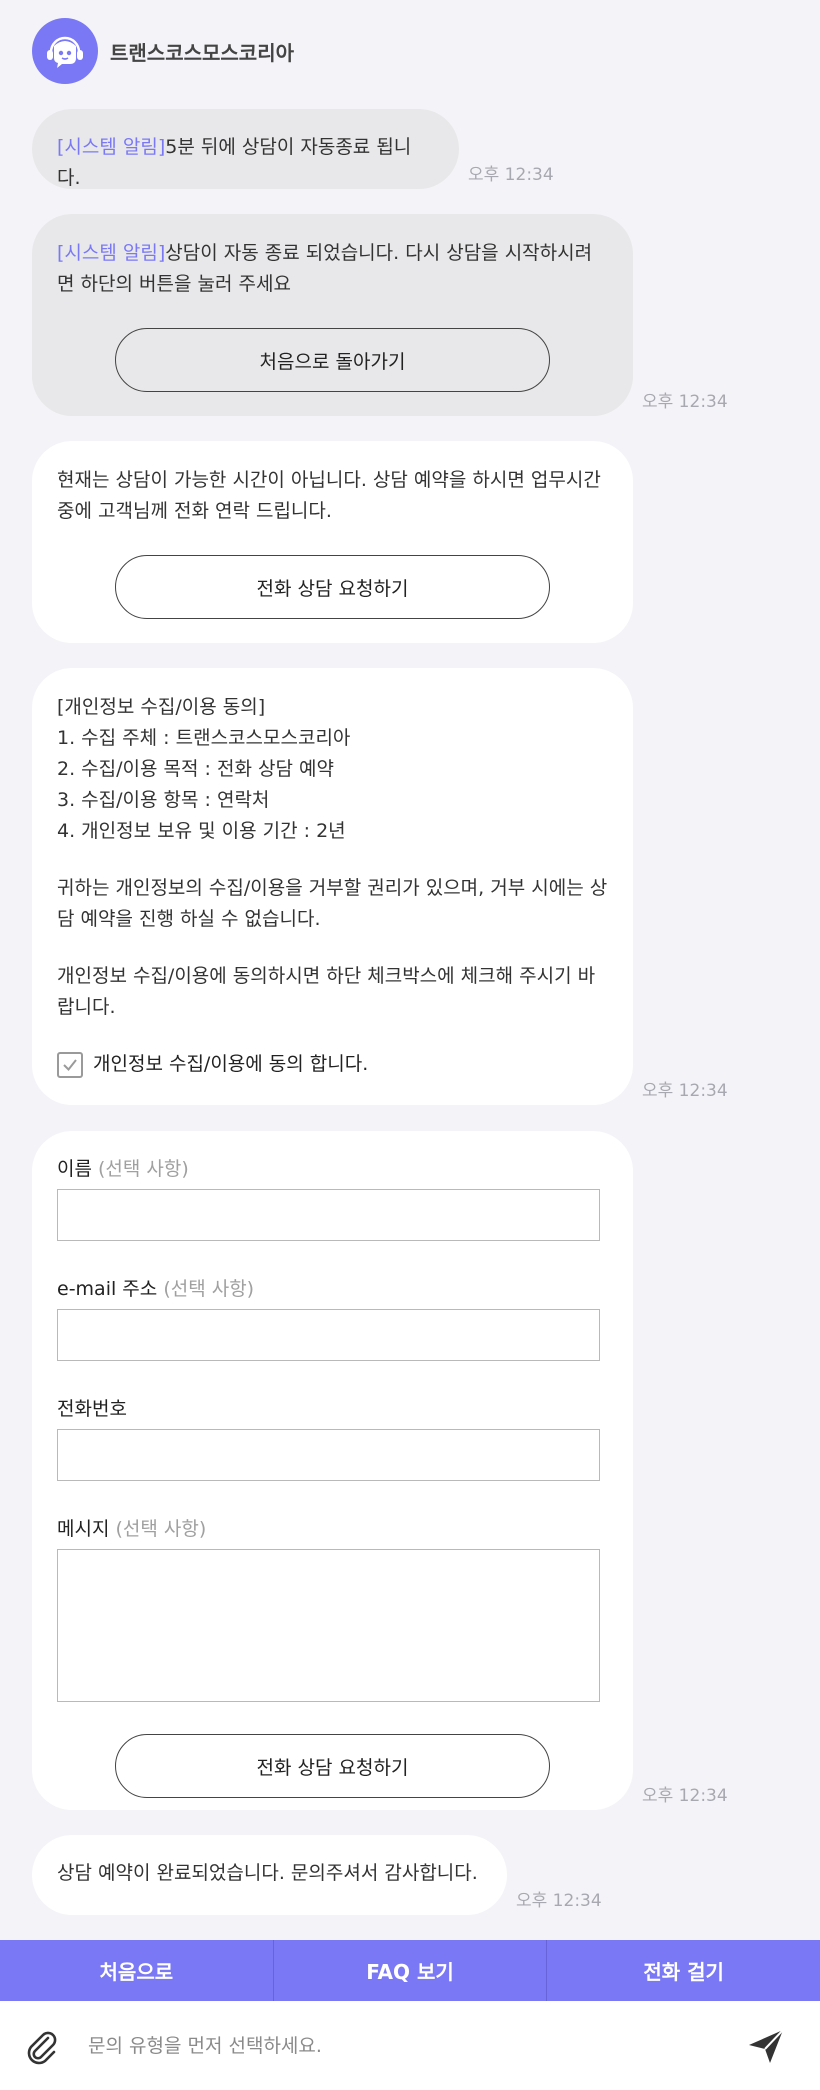  I want to click on message-system-warning: [시스템 알림]5분 뒤에 상담이 자동종료 됩니다. 오후 12:34, so click(293, 149).